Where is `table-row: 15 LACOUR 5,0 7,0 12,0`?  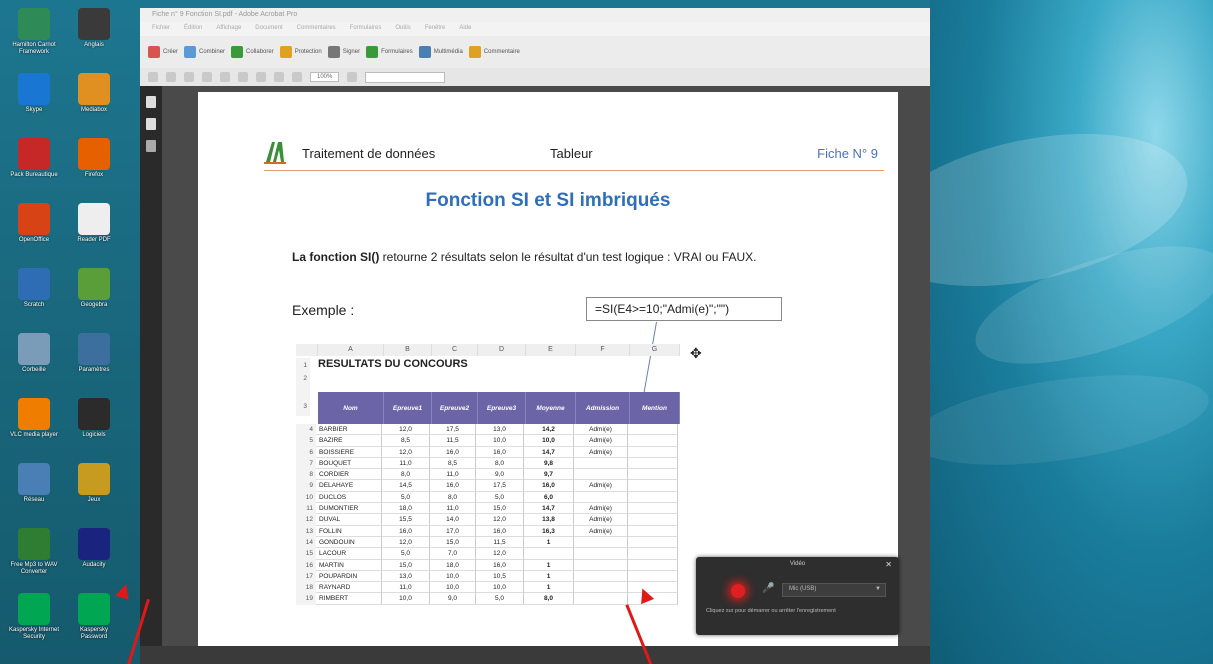 table-row: 15 LACOUR 5,0 7,0 12,0 is located at coordinates (487, 554).